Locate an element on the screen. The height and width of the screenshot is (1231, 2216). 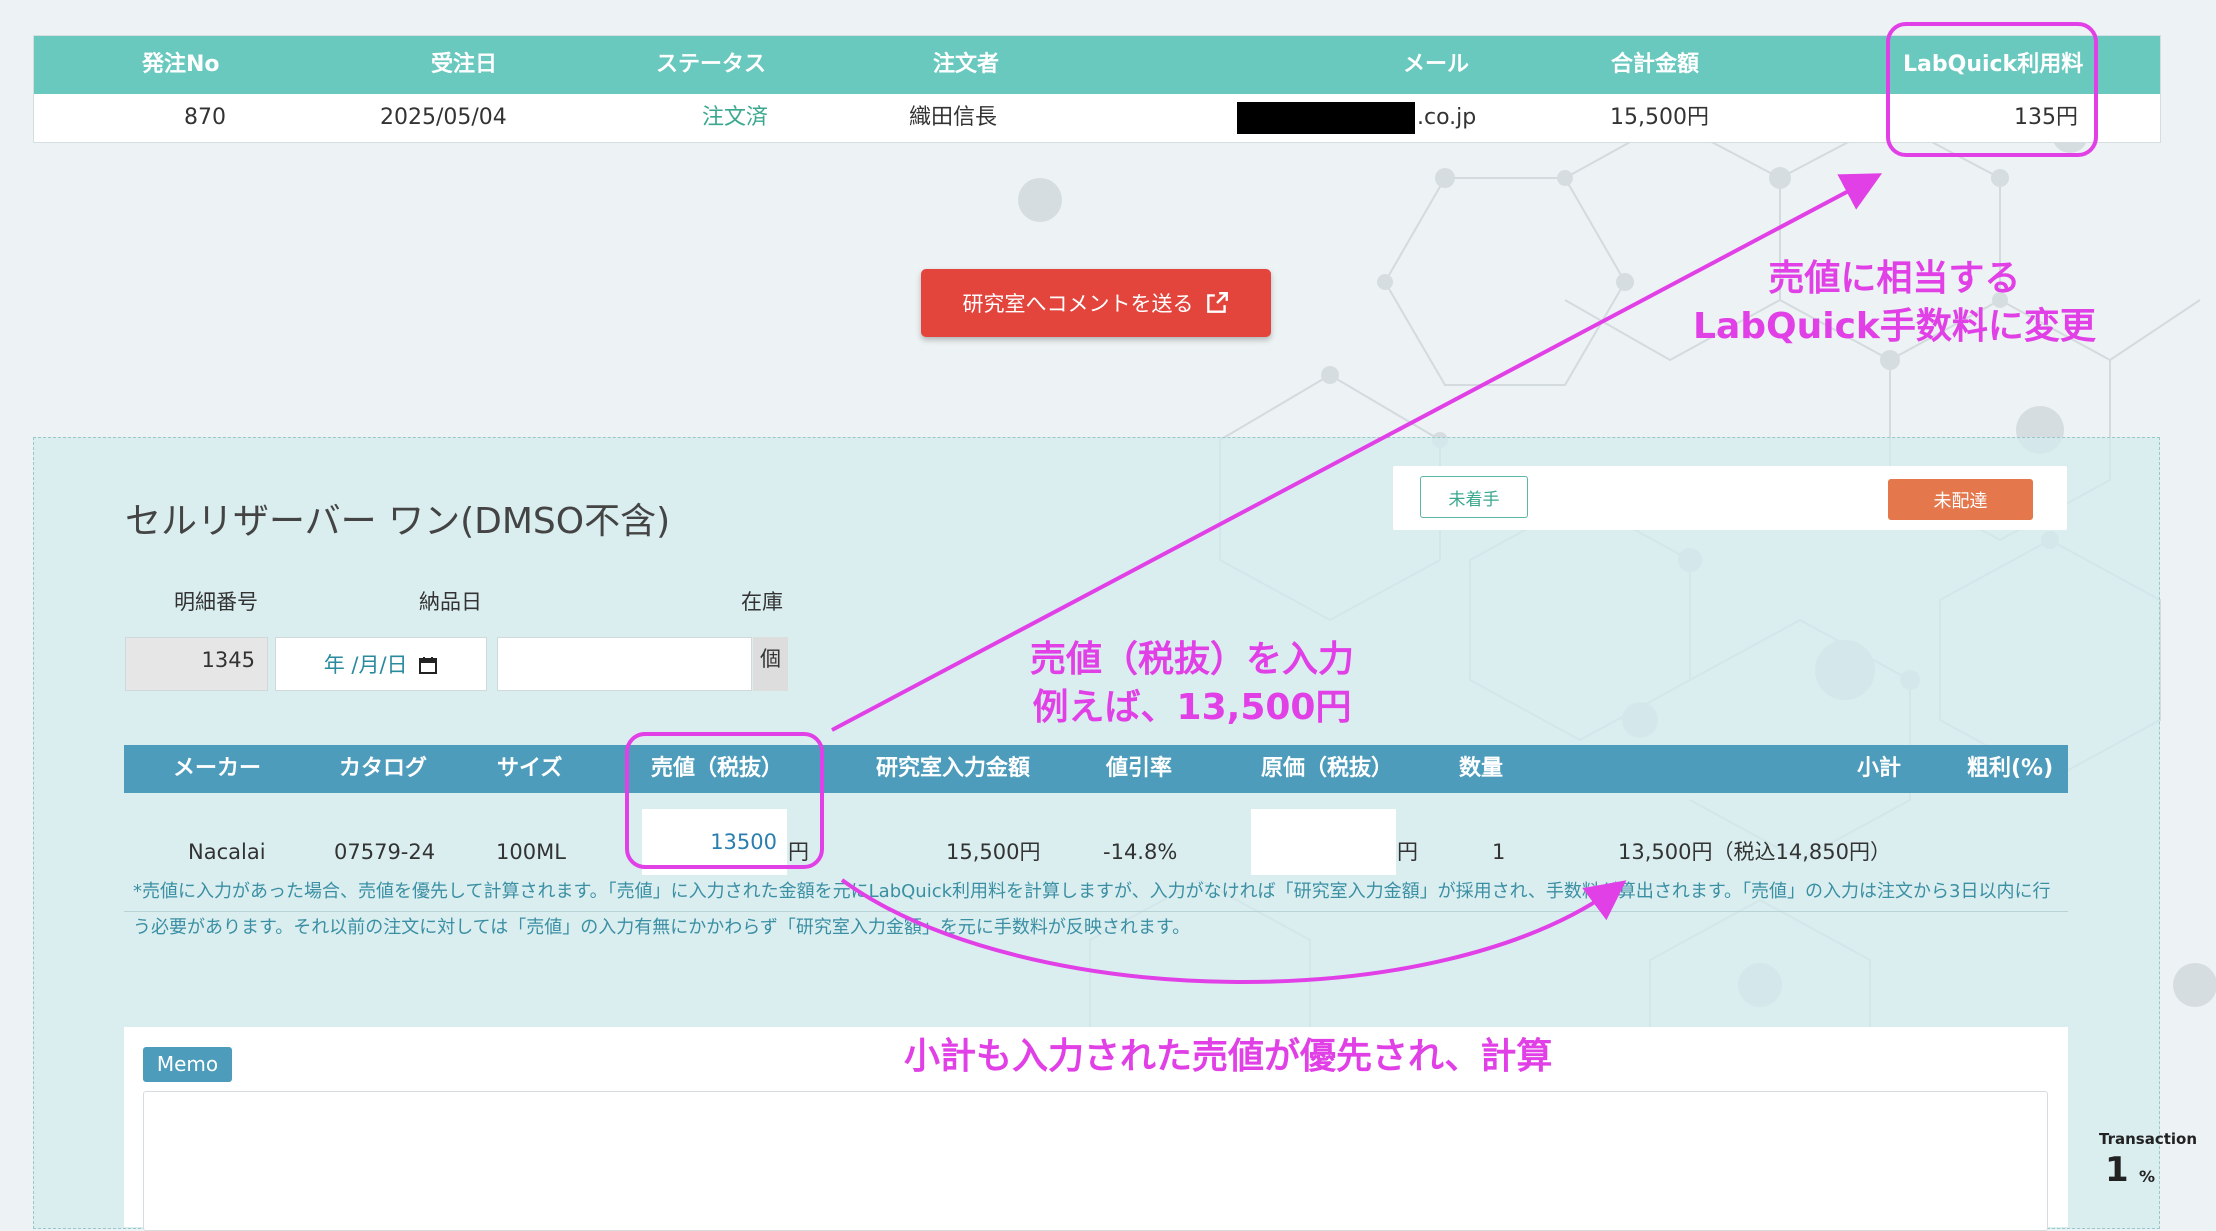
received-date: 2025/05/04 is located at coordinates (443, 117).